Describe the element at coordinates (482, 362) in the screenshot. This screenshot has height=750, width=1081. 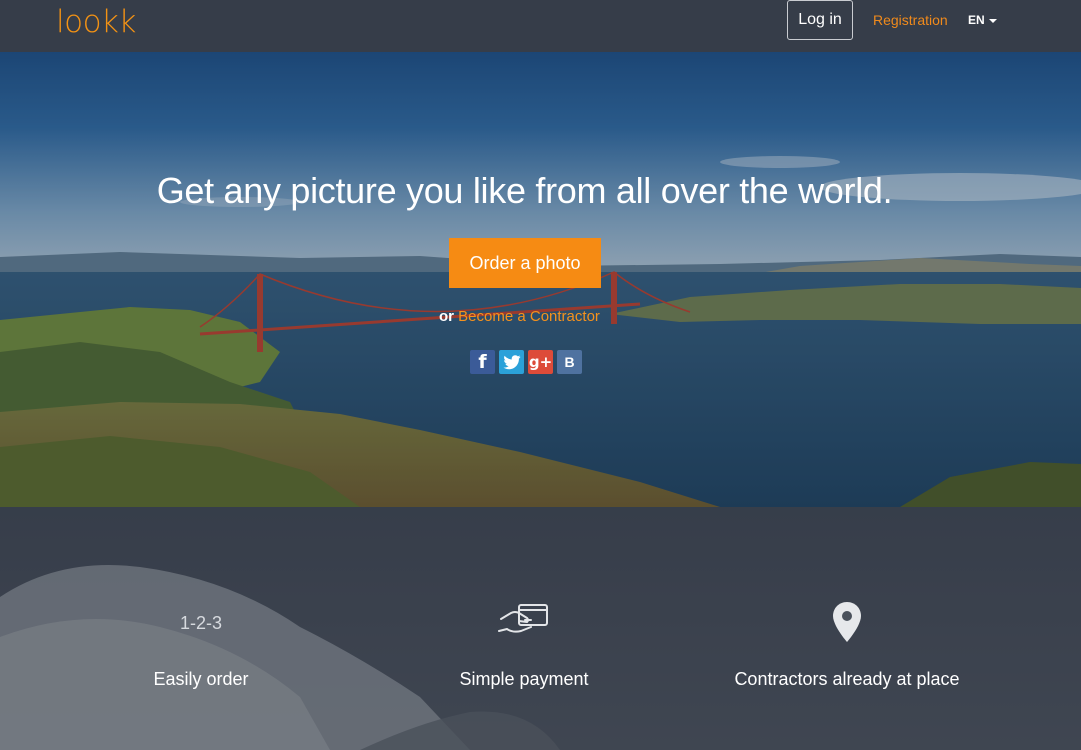
I see `facebook-icon: f` at that location.